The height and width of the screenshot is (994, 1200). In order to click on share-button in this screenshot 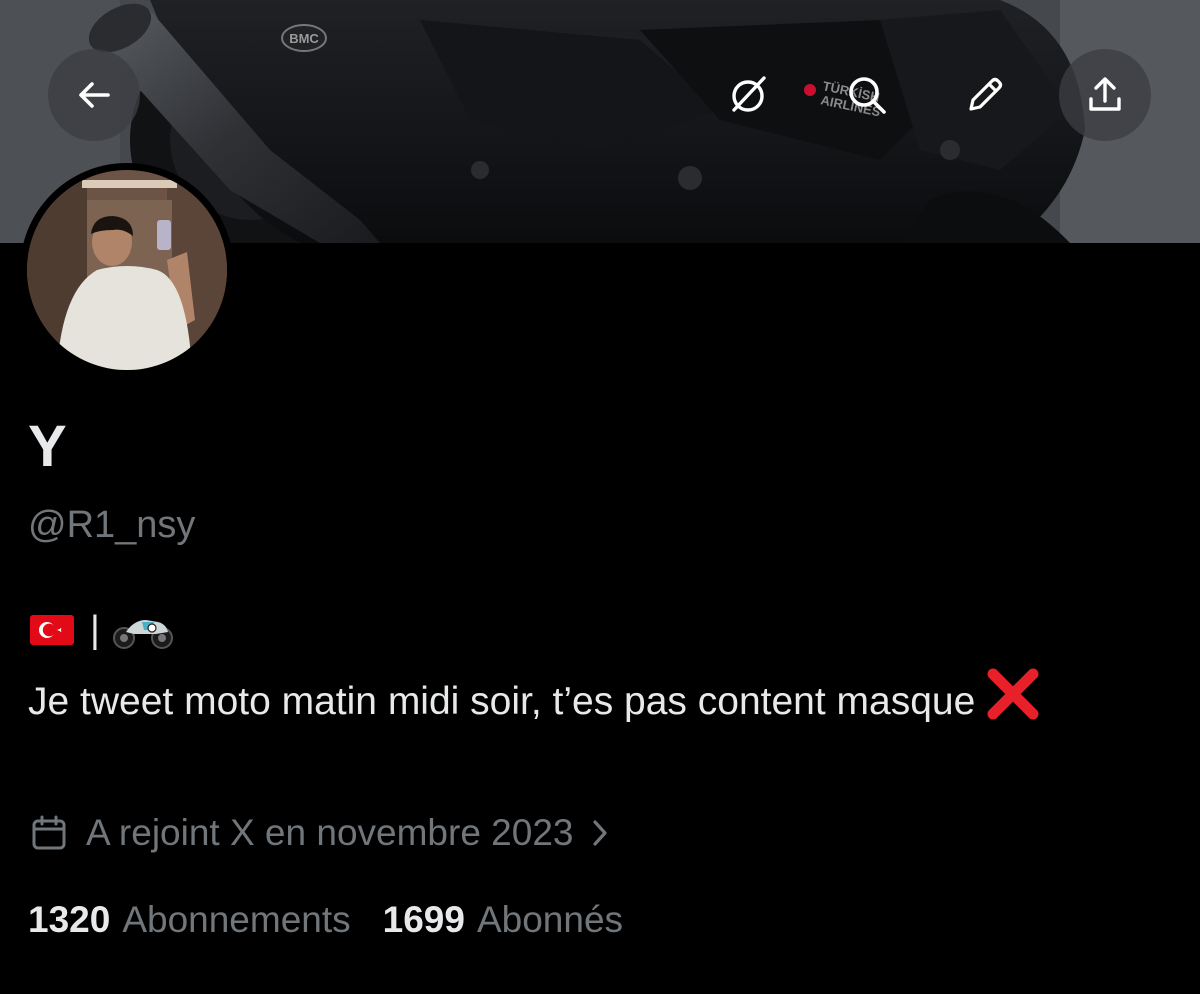, I will do `click(1105, 95)`.